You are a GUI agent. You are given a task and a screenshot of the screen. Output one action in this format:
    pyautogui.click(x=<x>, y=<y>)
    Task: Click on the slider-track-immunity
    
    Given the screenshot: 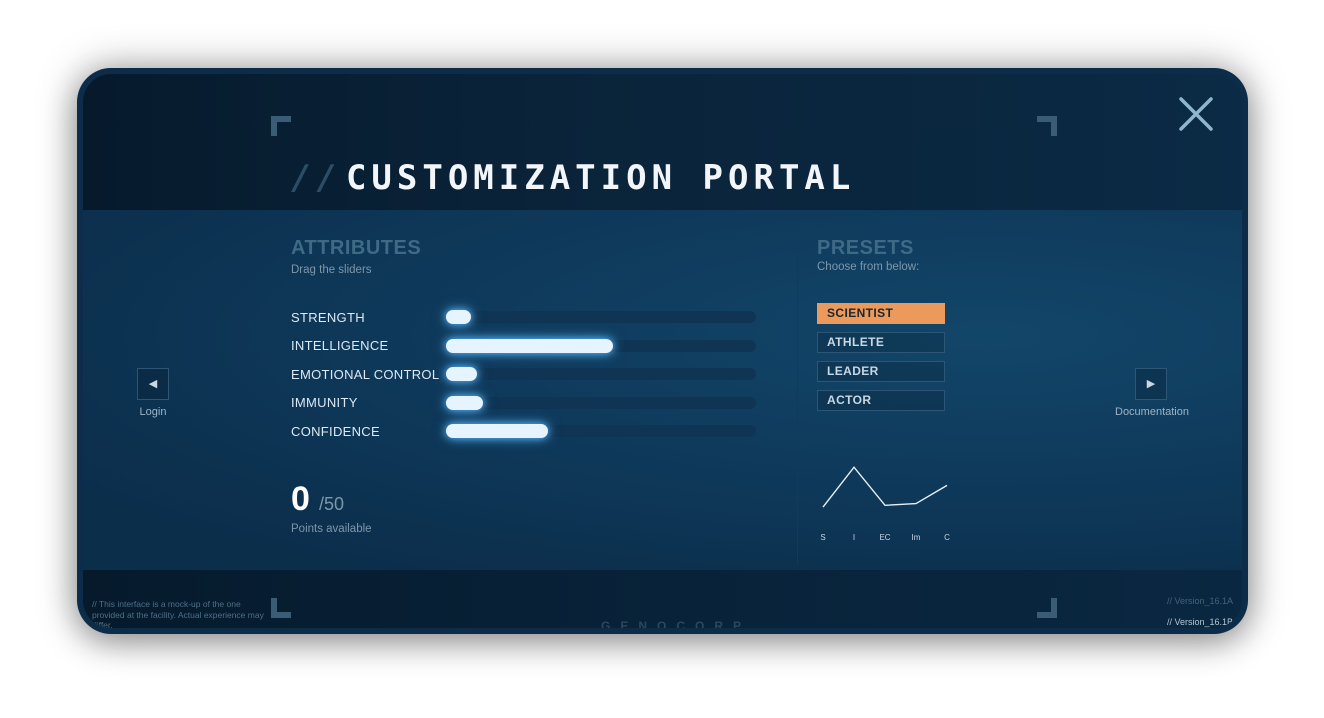 What is the action you would take?
    pyautogui.click(x=601, y=403)
    